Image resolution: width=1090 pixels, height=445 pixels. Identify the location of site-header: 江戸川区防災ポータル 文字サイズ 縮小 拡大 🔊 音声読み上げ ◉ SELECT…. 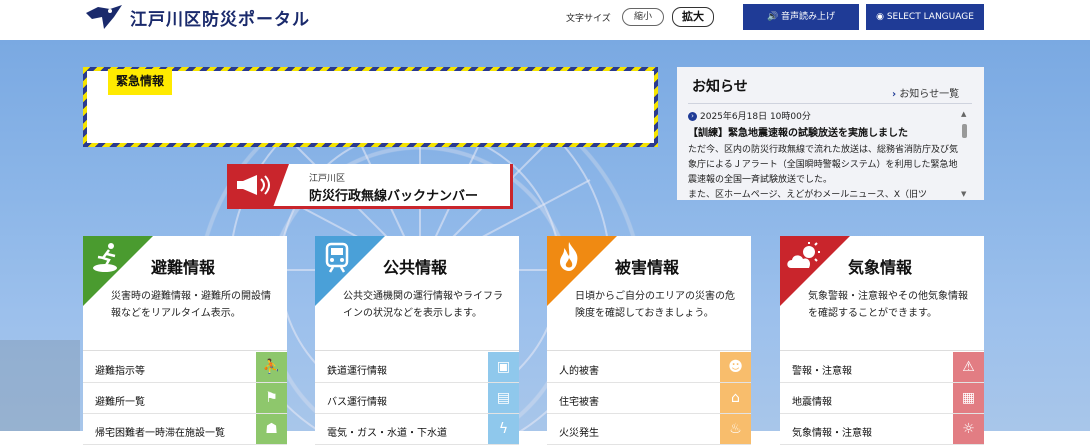
(545, 20).